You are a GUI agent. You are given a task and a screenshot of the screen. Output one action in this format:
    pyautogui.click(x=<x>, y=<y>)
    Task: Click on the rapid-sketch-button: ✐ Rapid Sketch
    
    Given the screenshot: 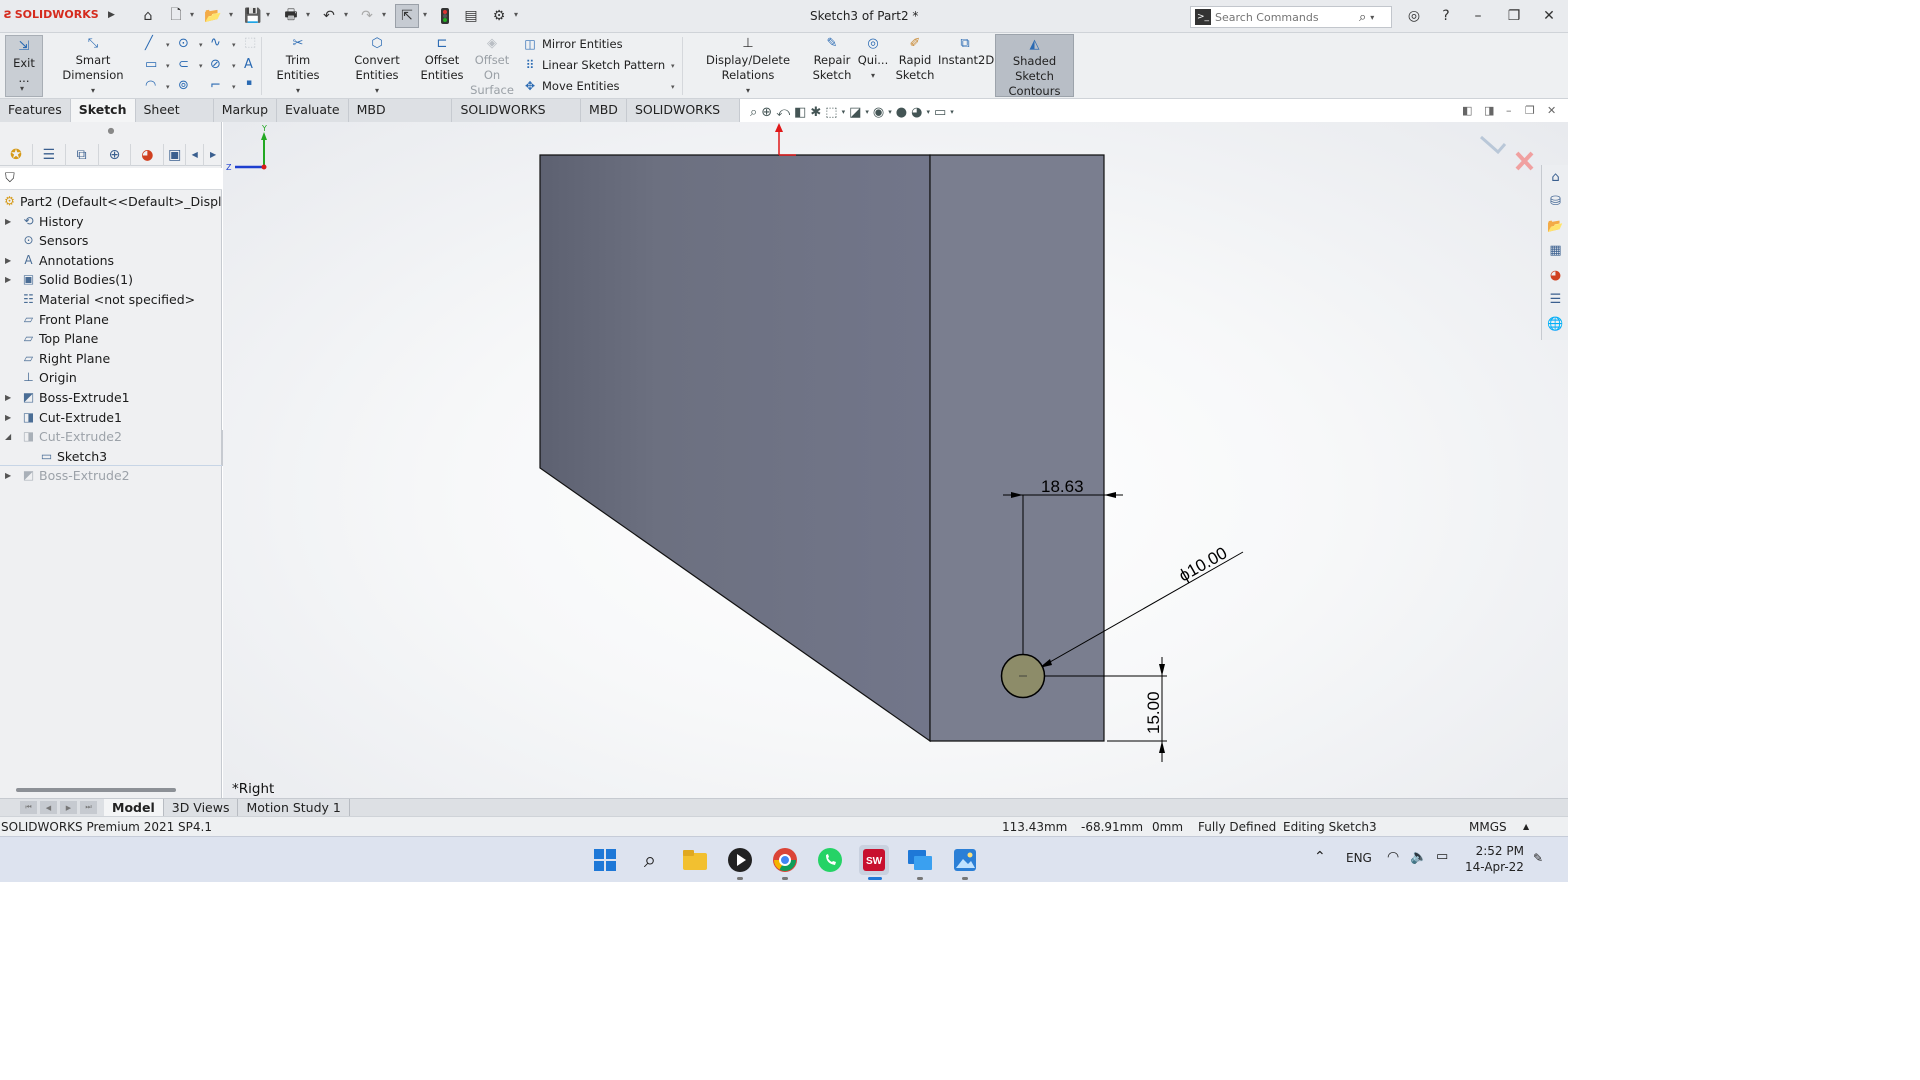 What is the action you would take?
    pyautogui.click(x=915, y=59)
    